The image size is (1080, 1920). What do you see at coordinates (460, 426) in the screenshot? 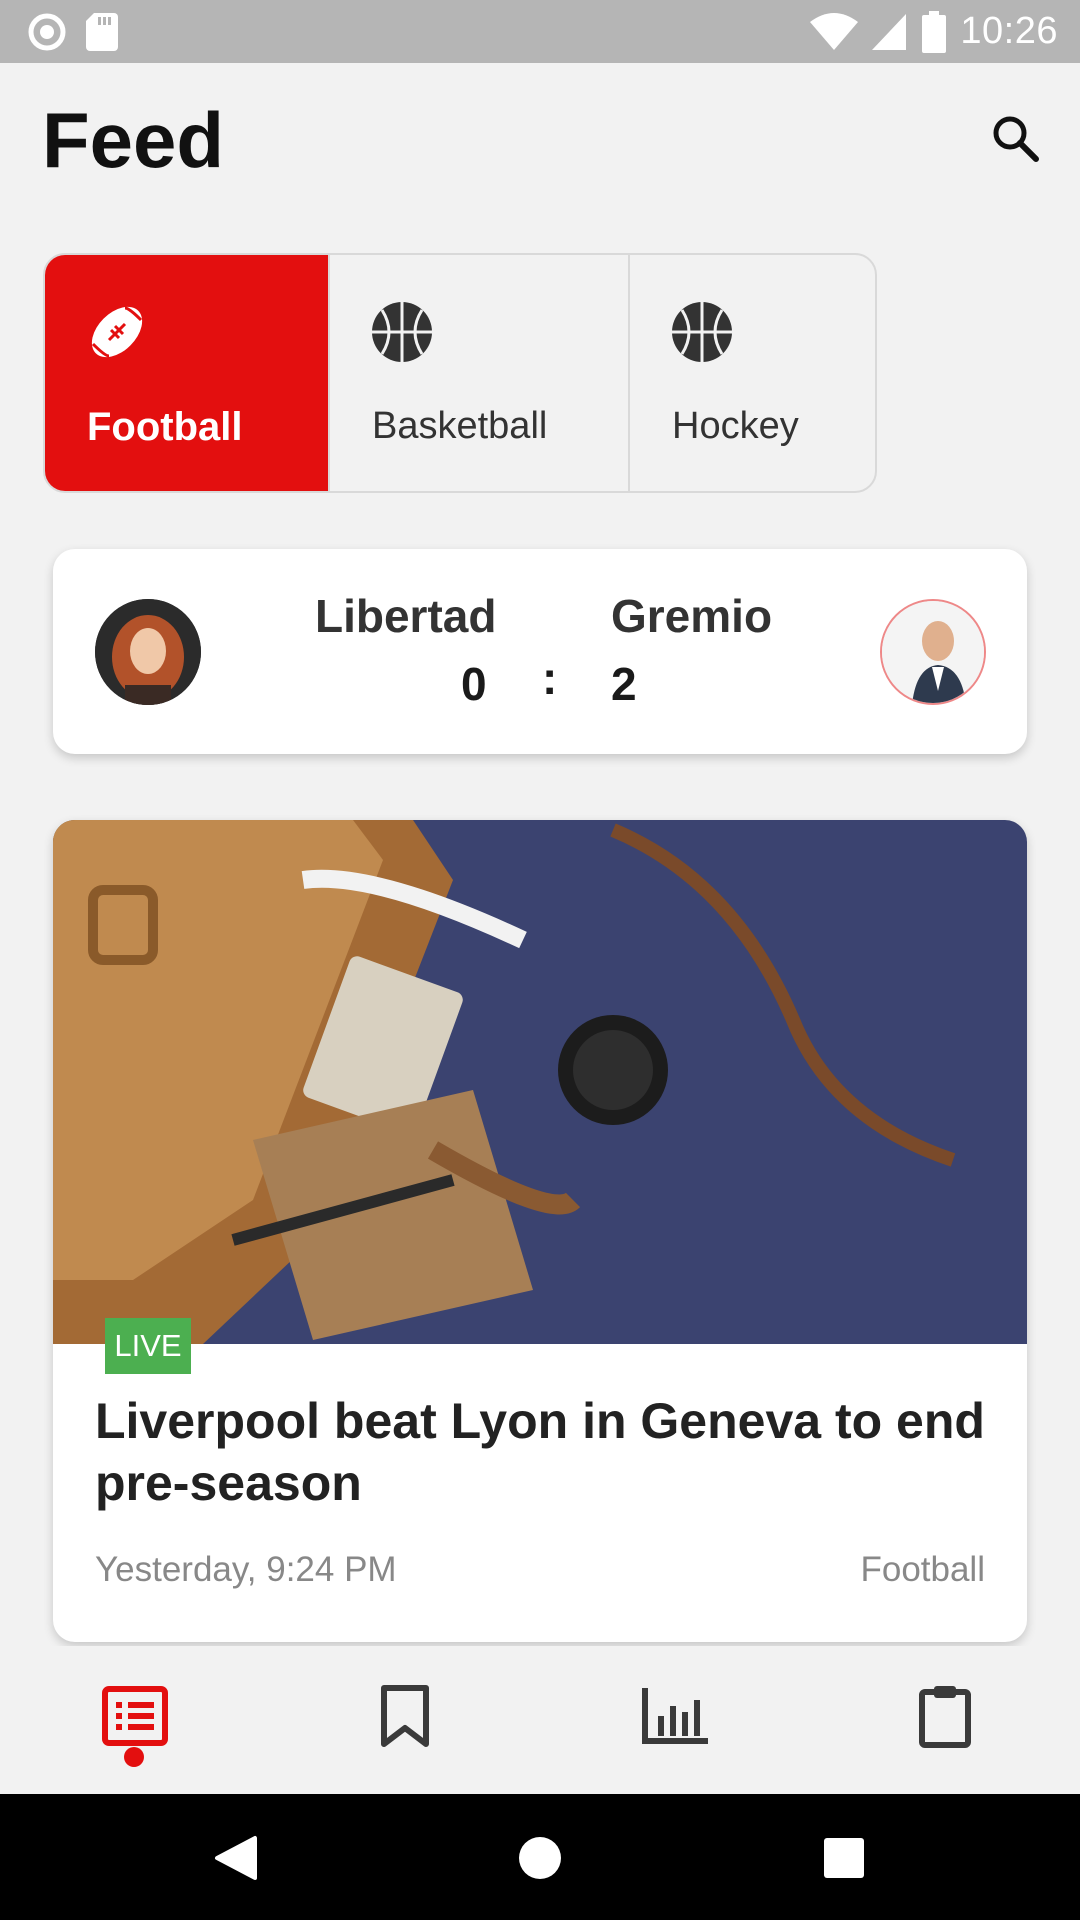
I see `tab-basketball-label: Basketball` at bounding box center [460, 426].